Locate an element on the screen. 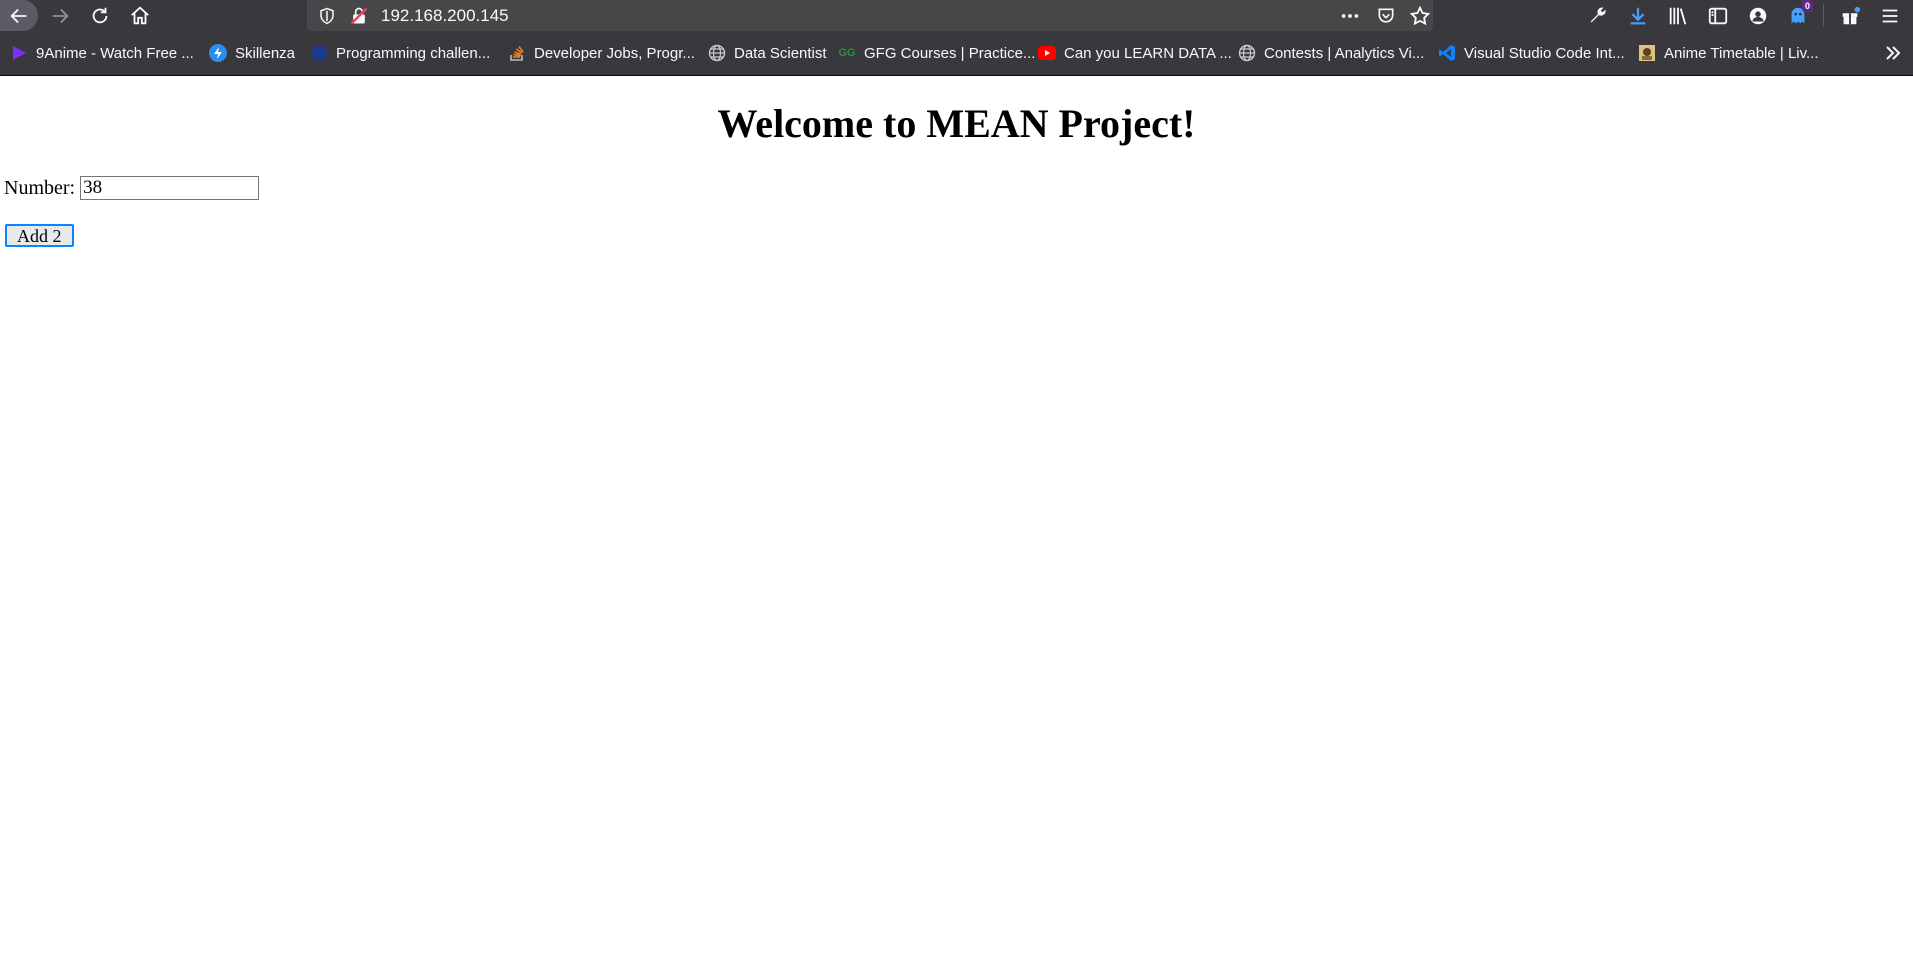 The image size is (1913, 978). number-label: Number: is located at coordinates (40, 187).